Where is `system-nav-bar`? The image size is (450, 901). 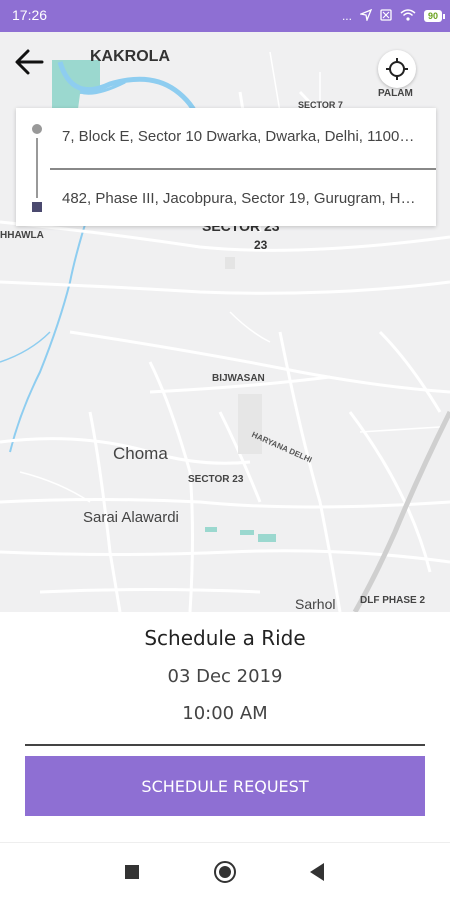
system-nav-bar is located at coordinates (225, 871).